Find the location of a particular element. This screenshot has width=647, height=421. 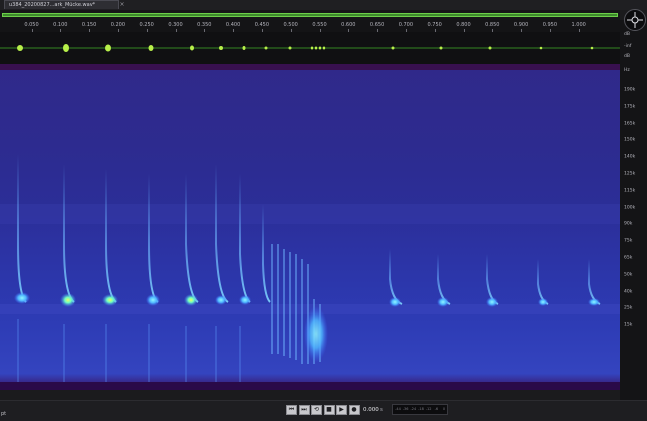

db-bottom-label: dB is located at coordinates (627, 56).